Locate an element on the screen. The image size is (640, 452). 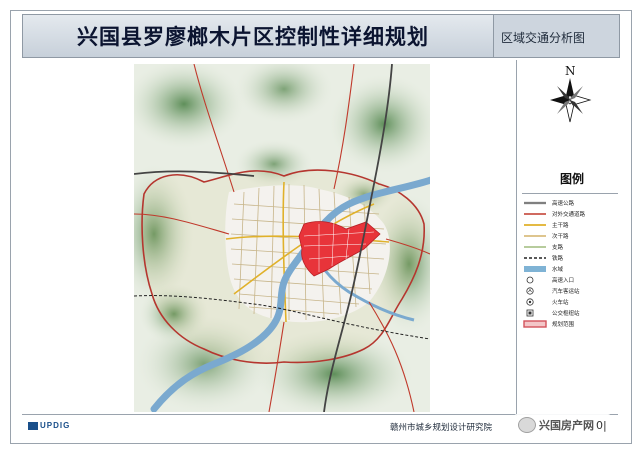
highway-swatch is located at coordinates (535, 203).